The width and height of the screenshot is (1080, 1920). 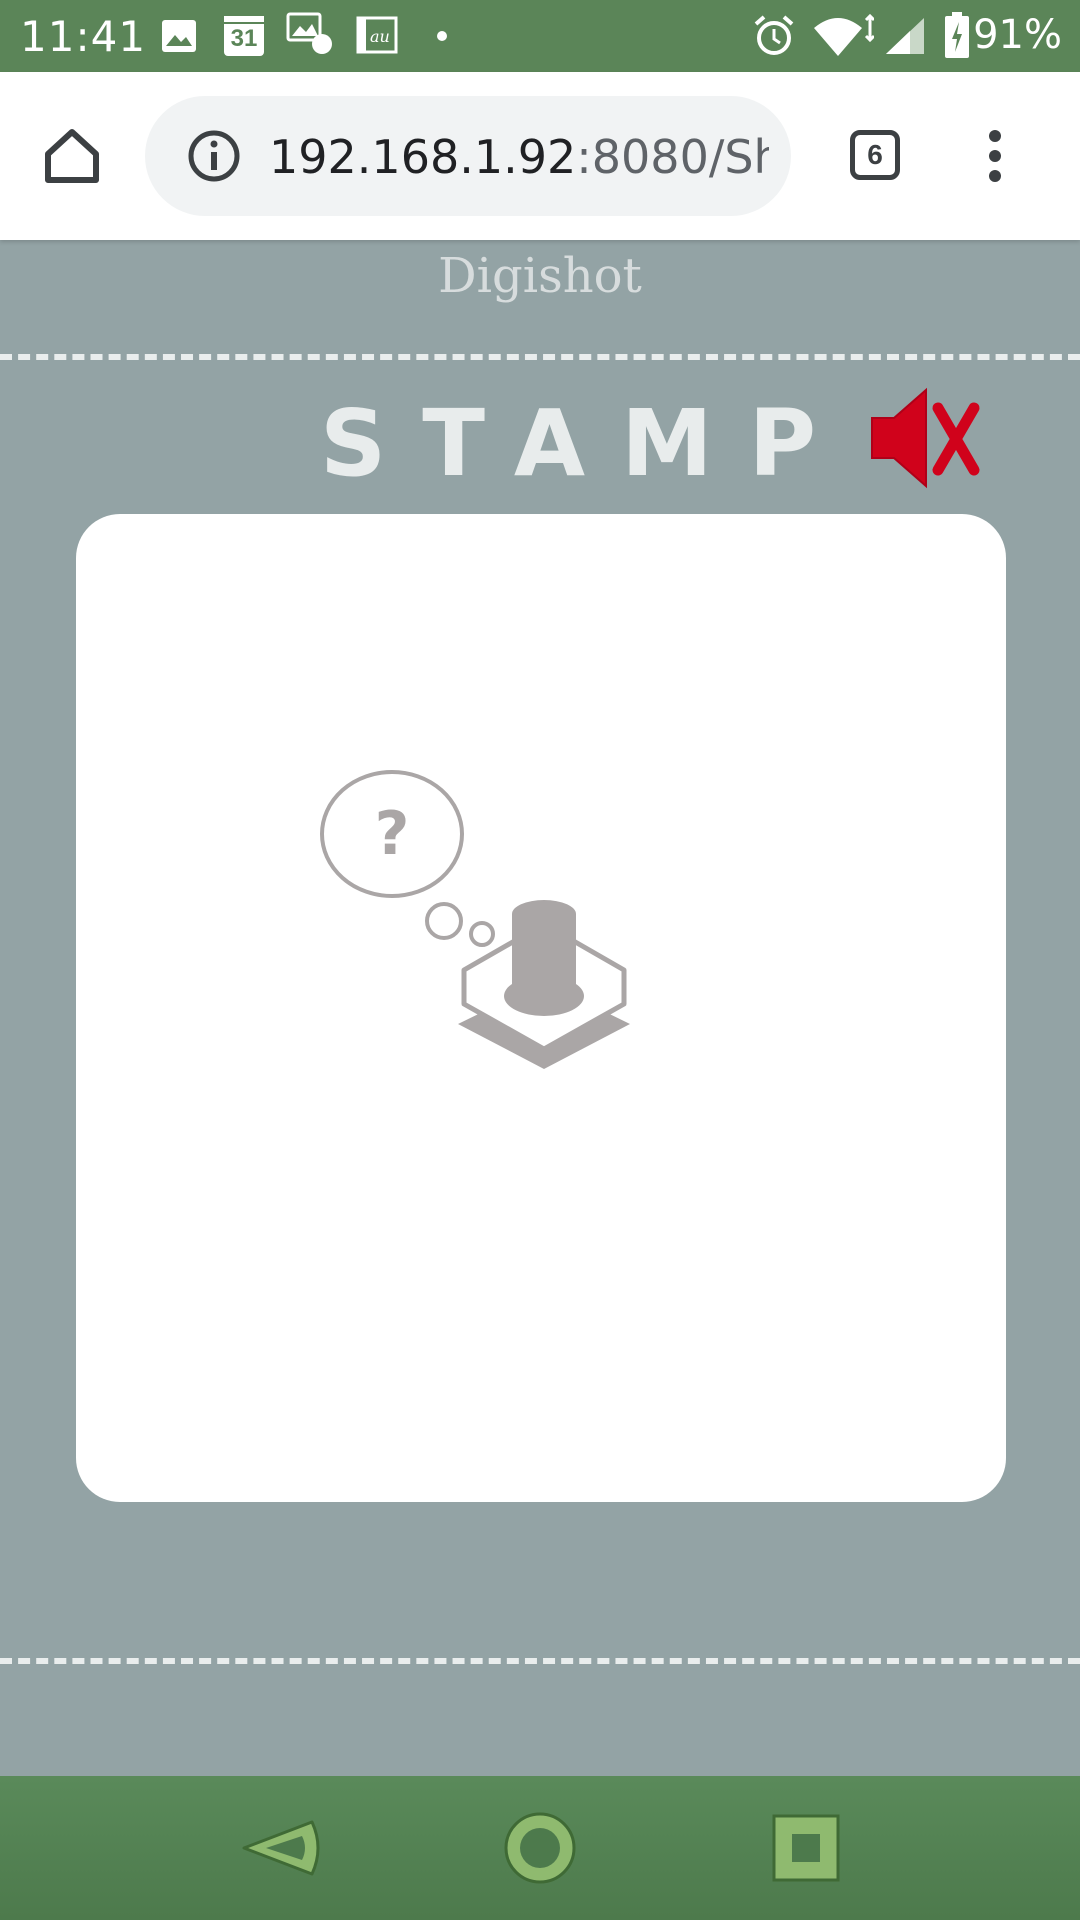 I want to click on wifi-icon, so click(x=844, y=35).